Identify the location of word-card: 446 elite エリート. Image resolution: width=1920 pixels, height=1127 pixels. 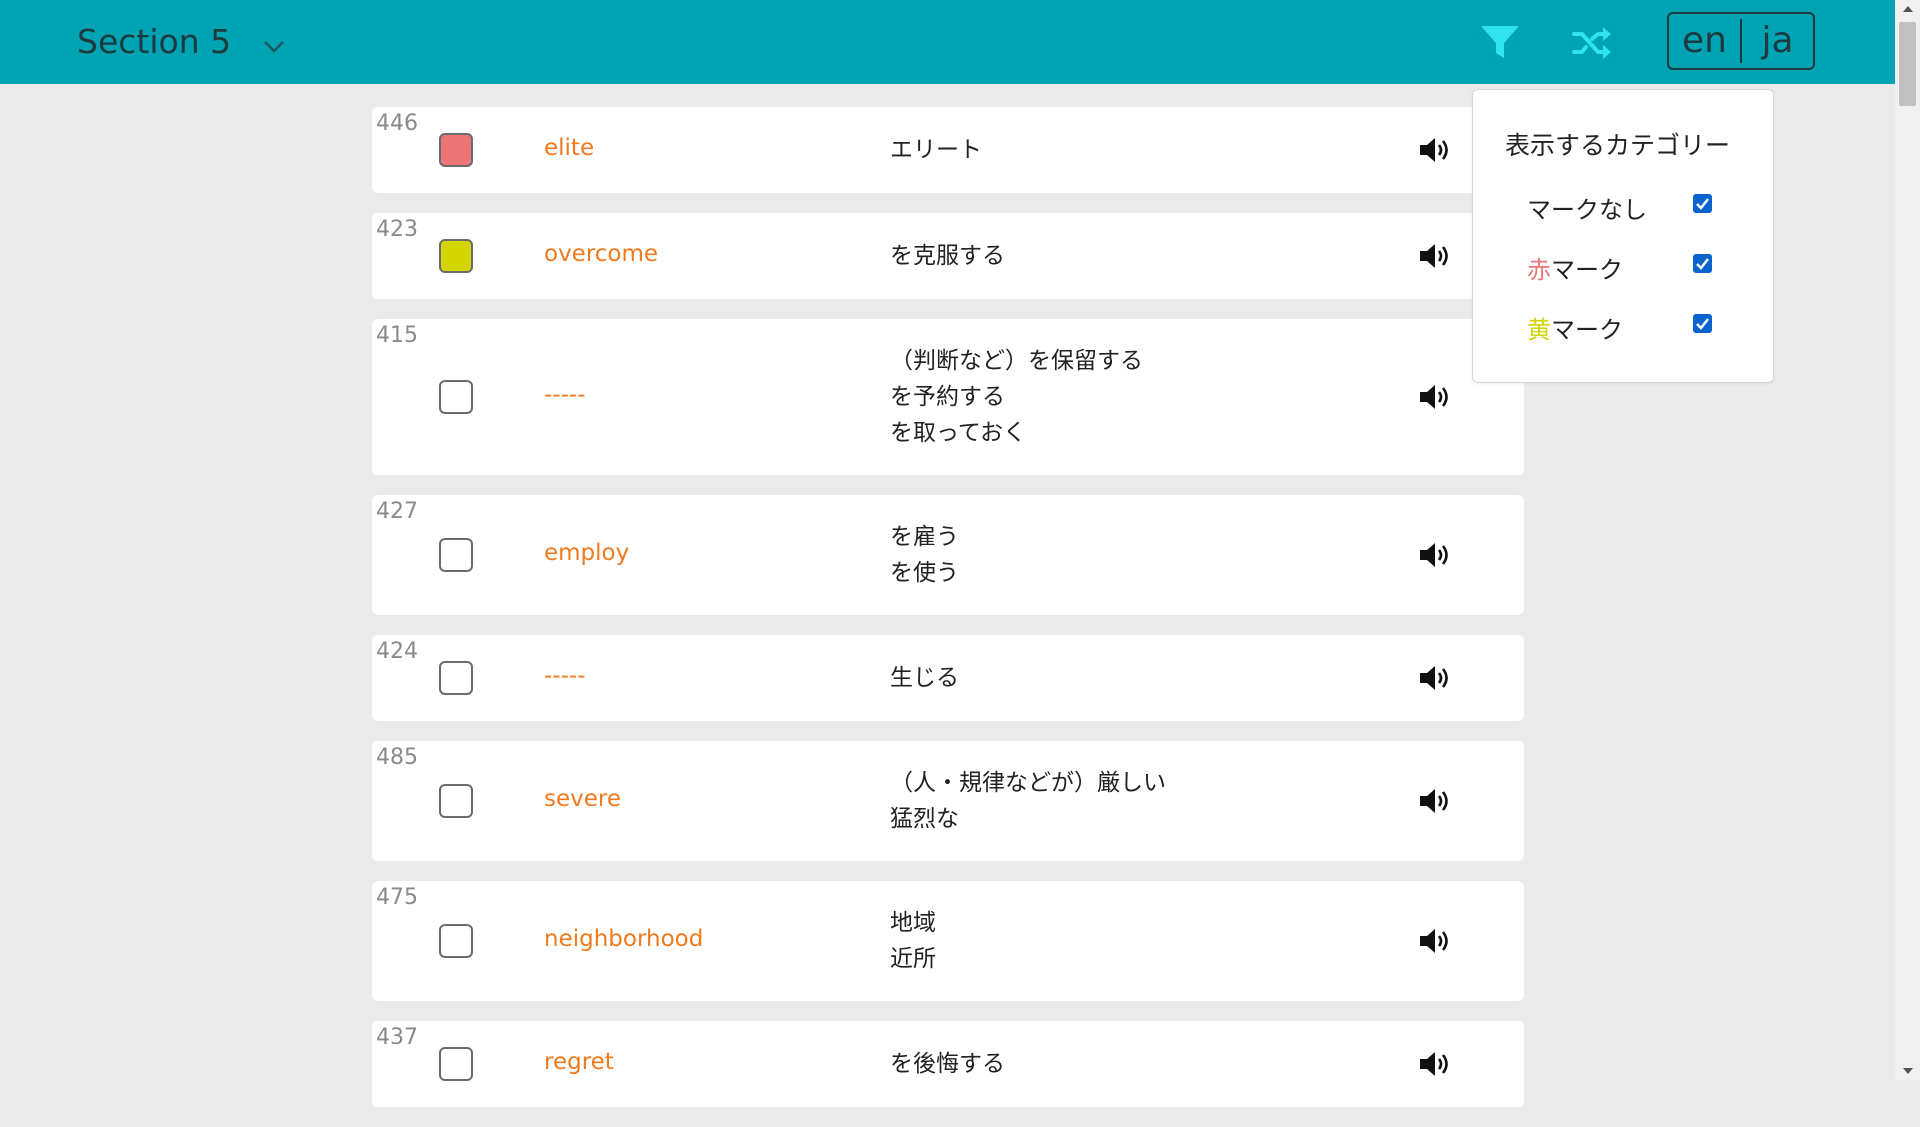
(948, 150).